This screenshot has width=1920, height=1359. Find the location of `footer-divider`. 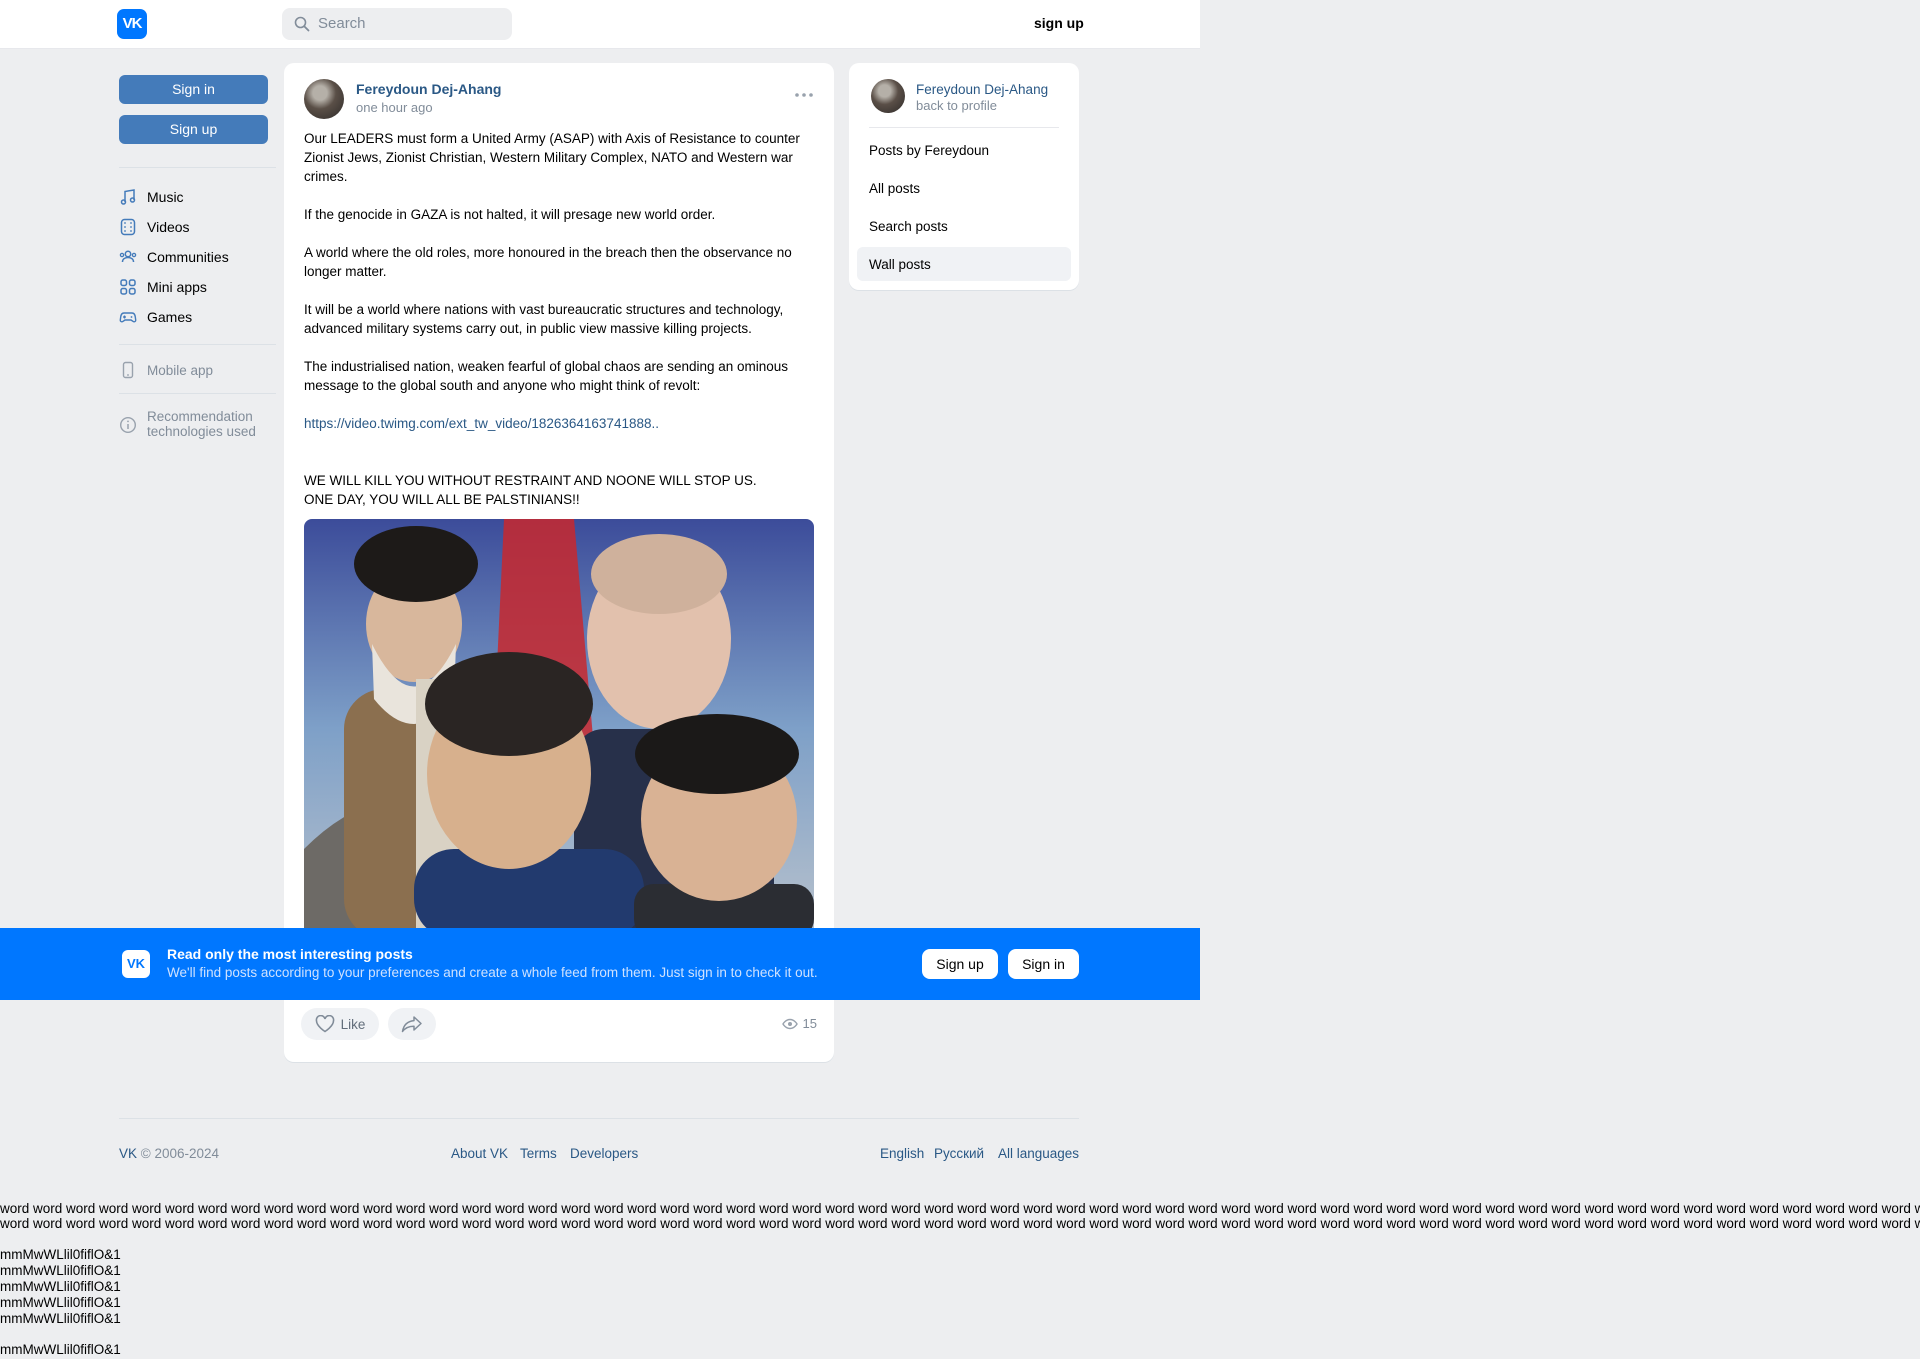

footer-divider is located at coordinates (599, 1118).